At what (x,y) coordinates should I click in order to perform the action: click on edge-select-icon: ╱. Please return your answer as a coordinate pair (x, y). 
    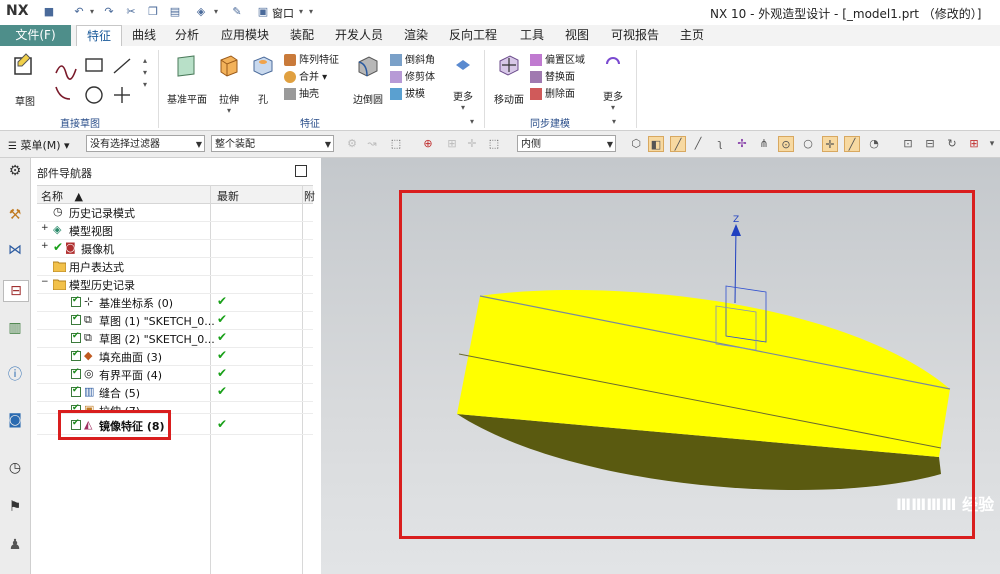
    Looking at the image, I should click on (678, 144).